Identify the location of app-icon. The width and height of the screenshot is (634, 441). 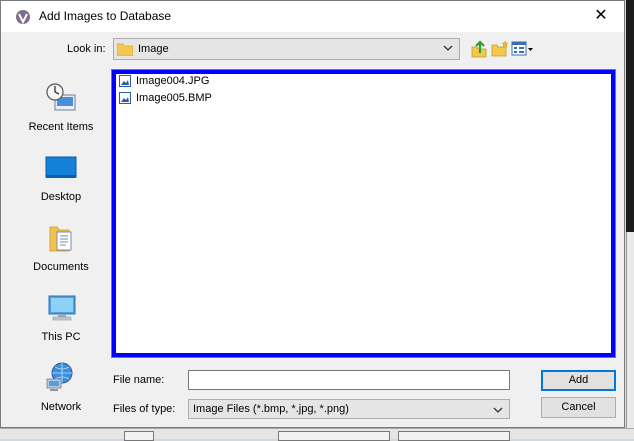
(23, 17).